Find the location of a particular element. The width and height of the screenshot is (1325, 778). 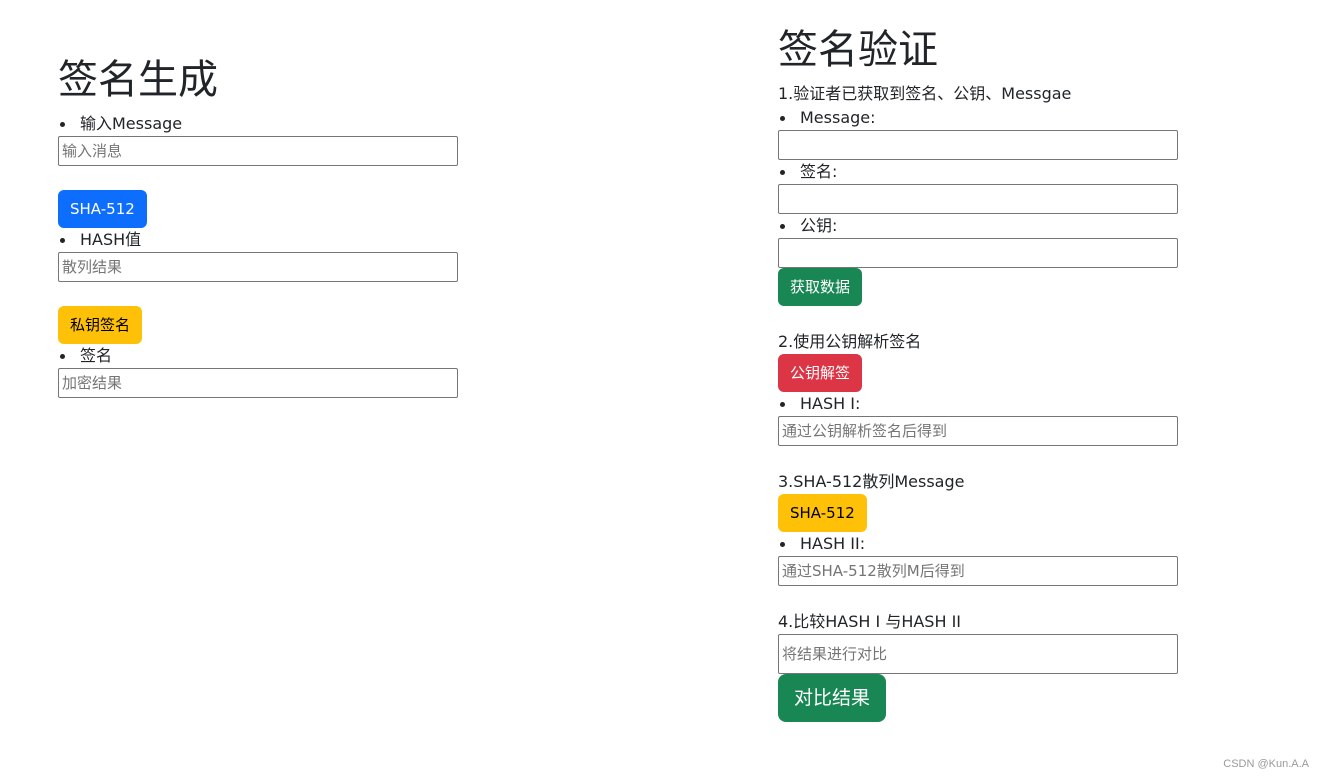

verify-message-label: Message: is located at coordinates (827, 118).